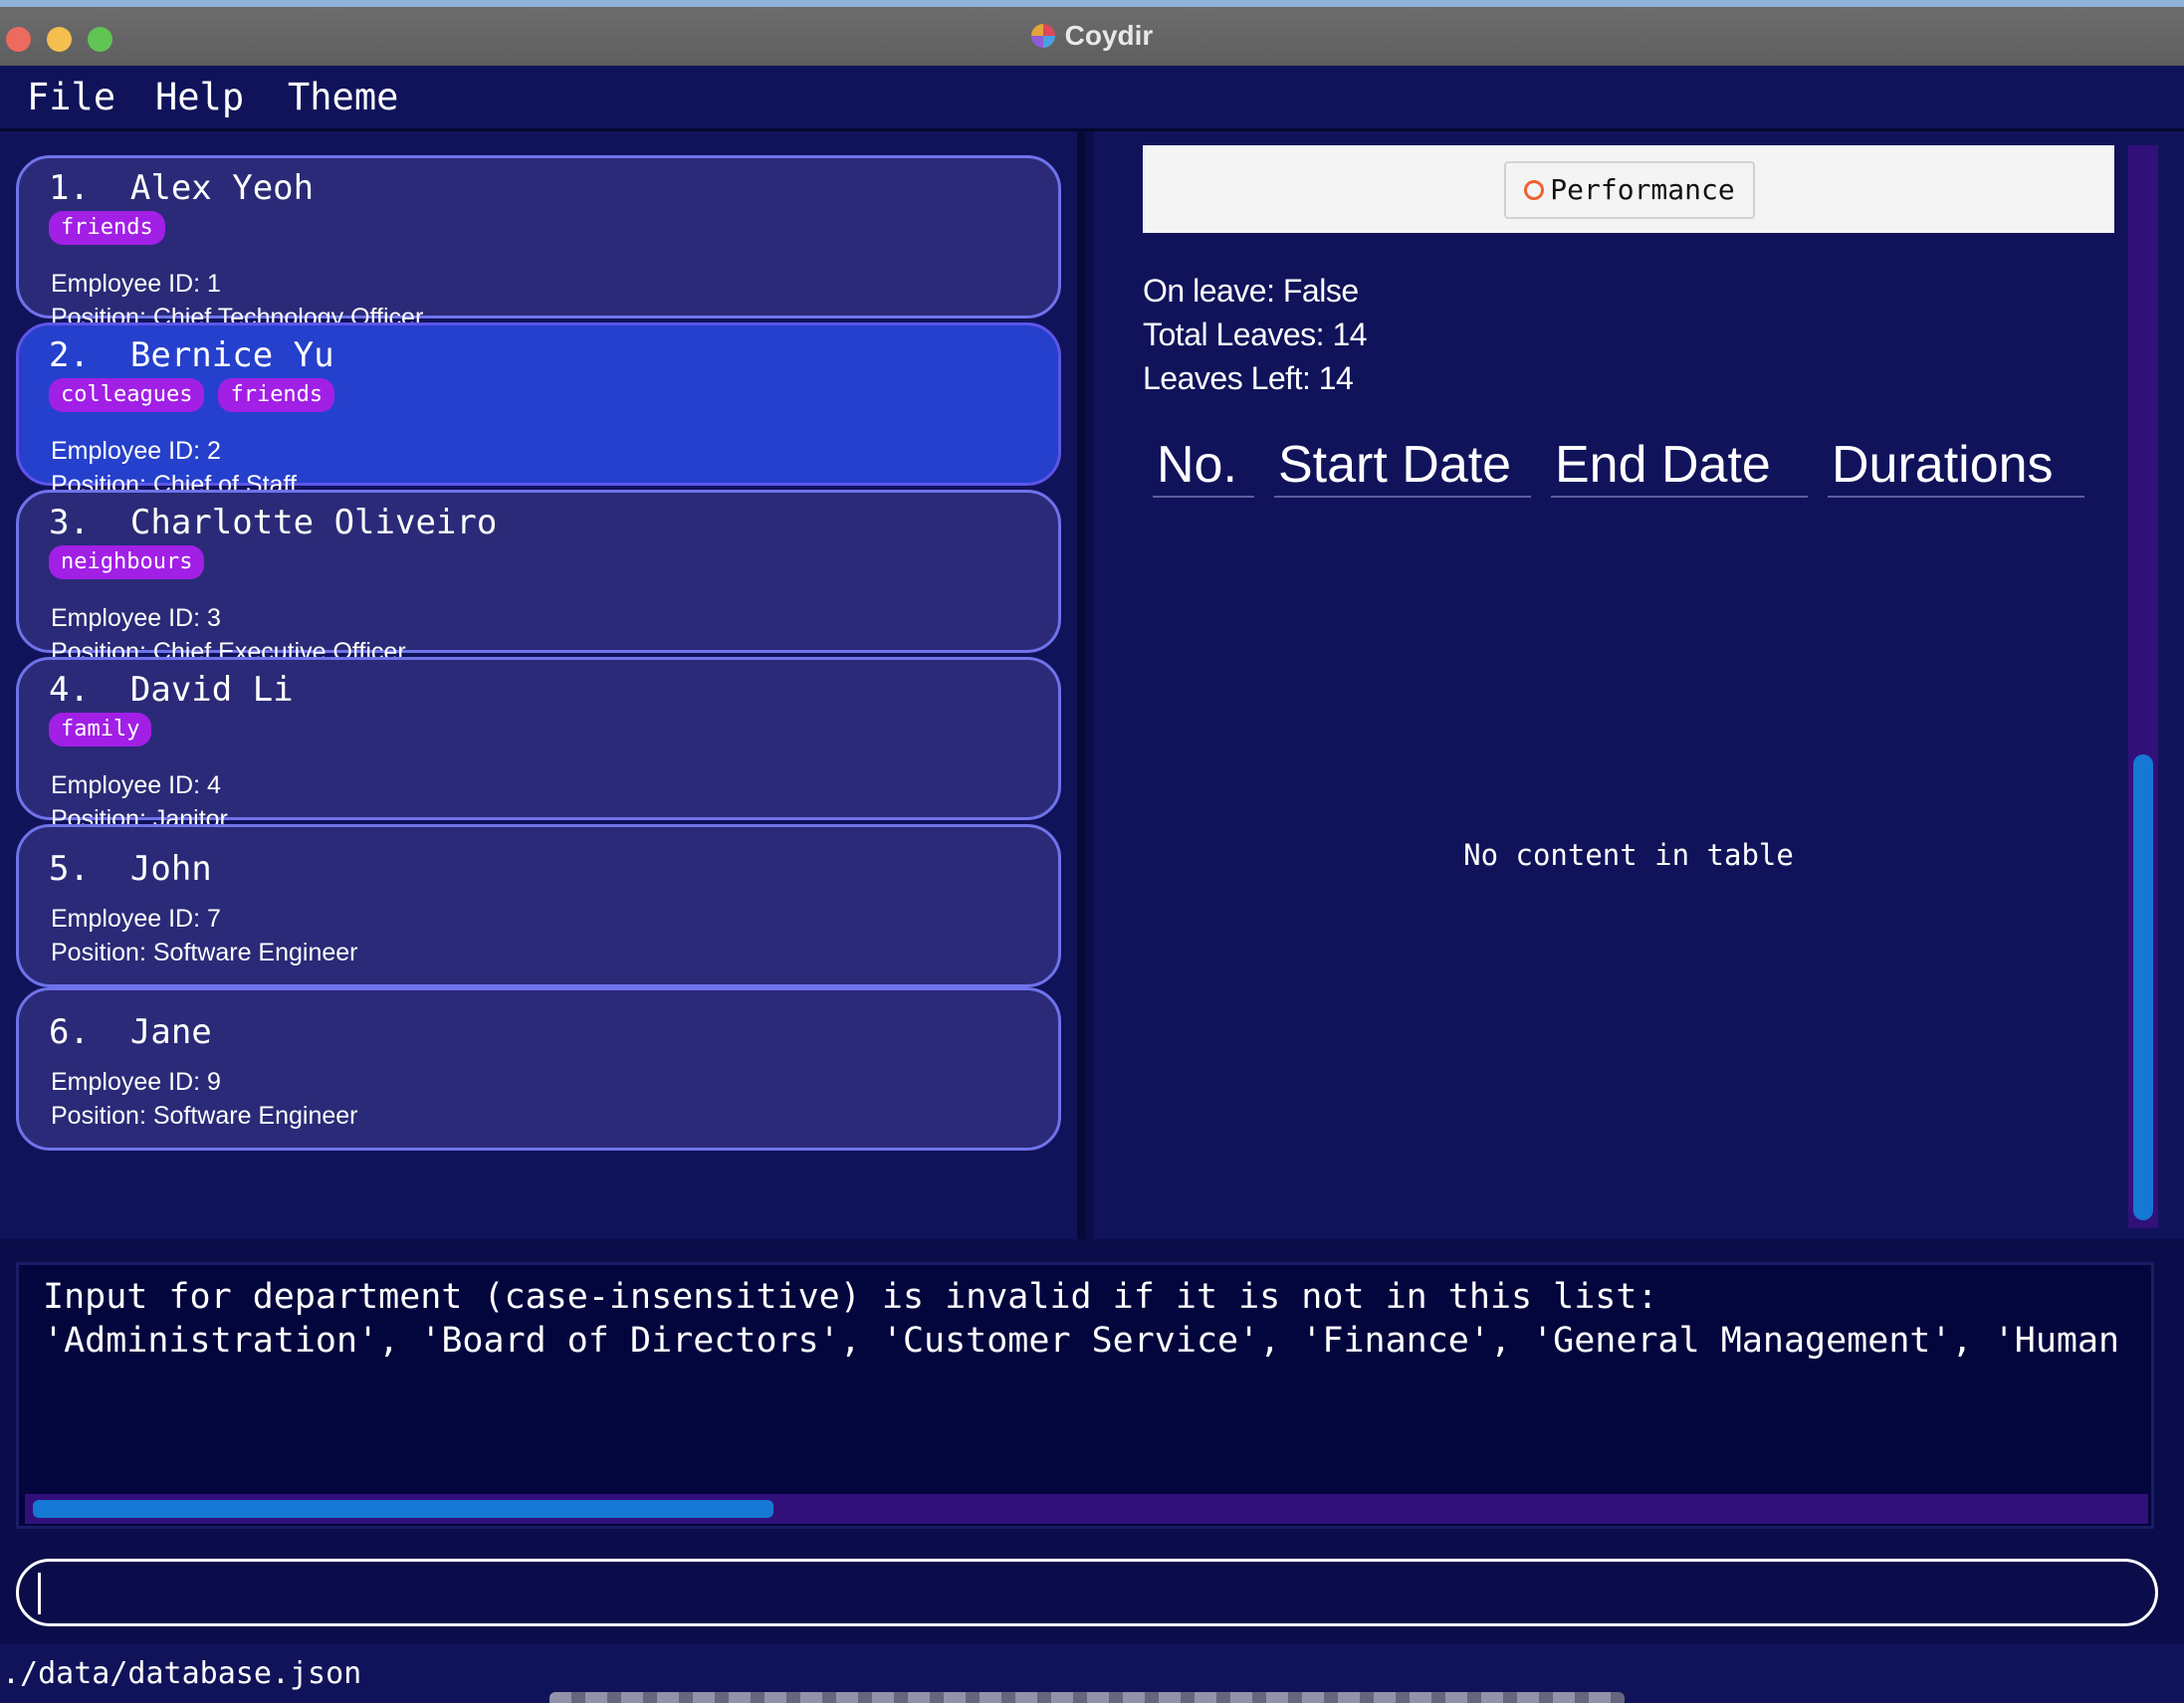 The width and height of the screenshot is (2184, 1703). Describe the element at coordinates (136, 919) in the screenshot. I see `employee-id: Employee ID: 7` at that location.